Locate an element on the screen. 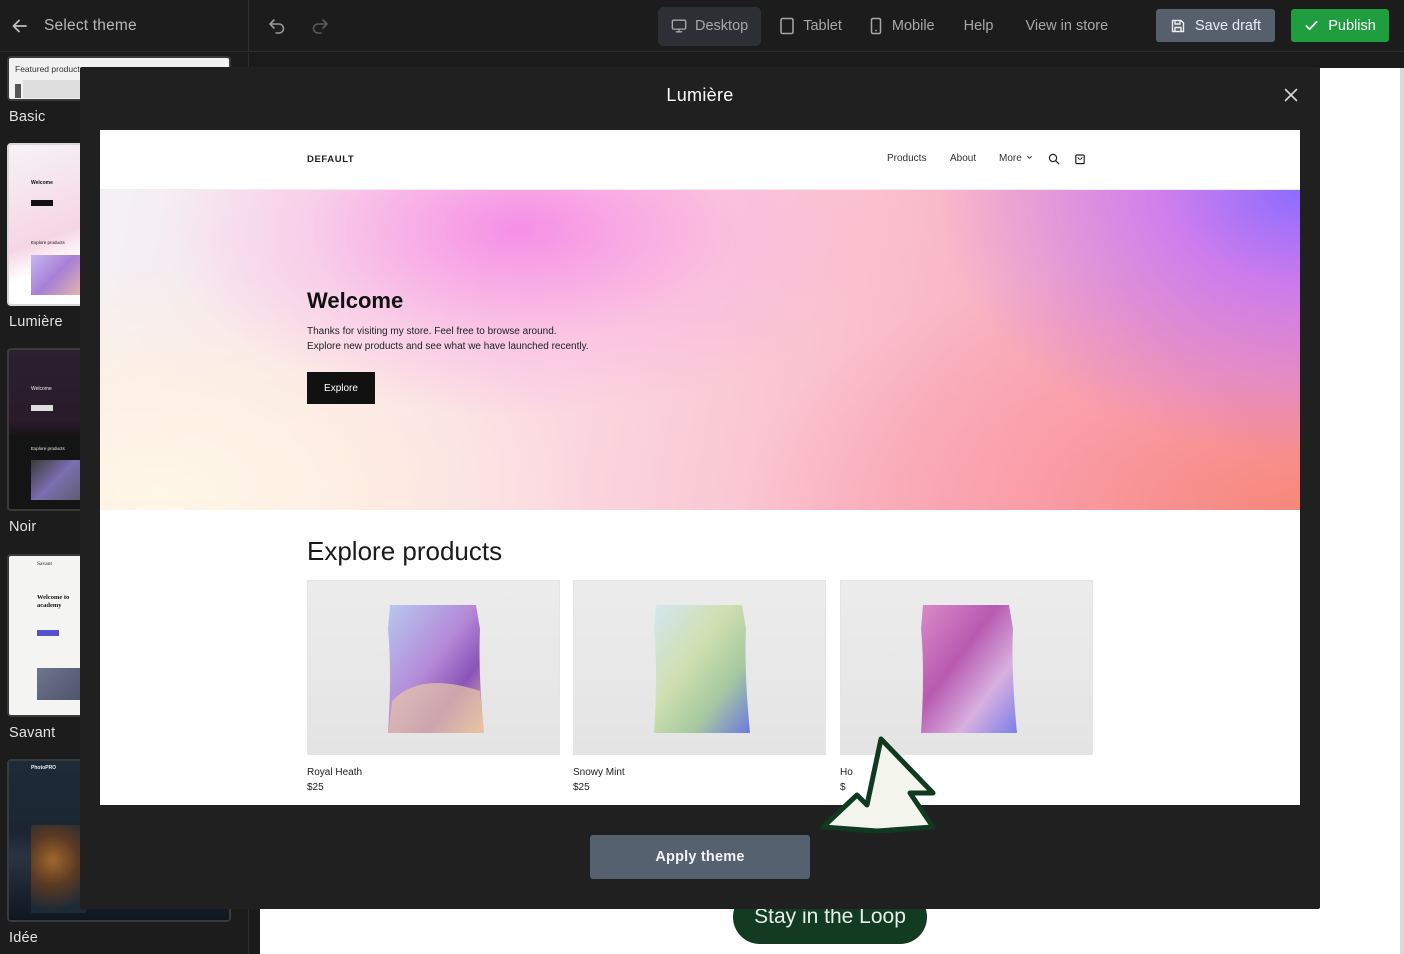  publish-button: Publish is located at coordinates (1340, 25).